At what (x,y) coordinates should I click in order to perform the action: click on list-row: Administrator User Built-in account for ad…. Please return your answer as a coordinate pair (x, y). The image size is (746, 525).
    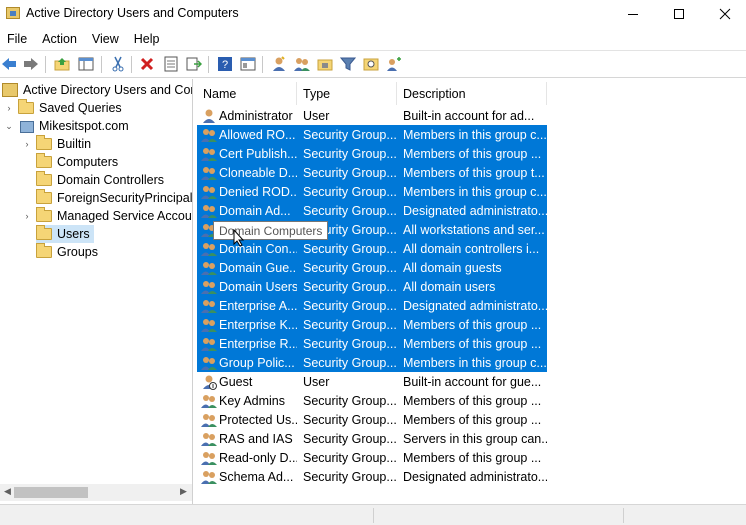
    Looking at the image, I should click on (372, 115).